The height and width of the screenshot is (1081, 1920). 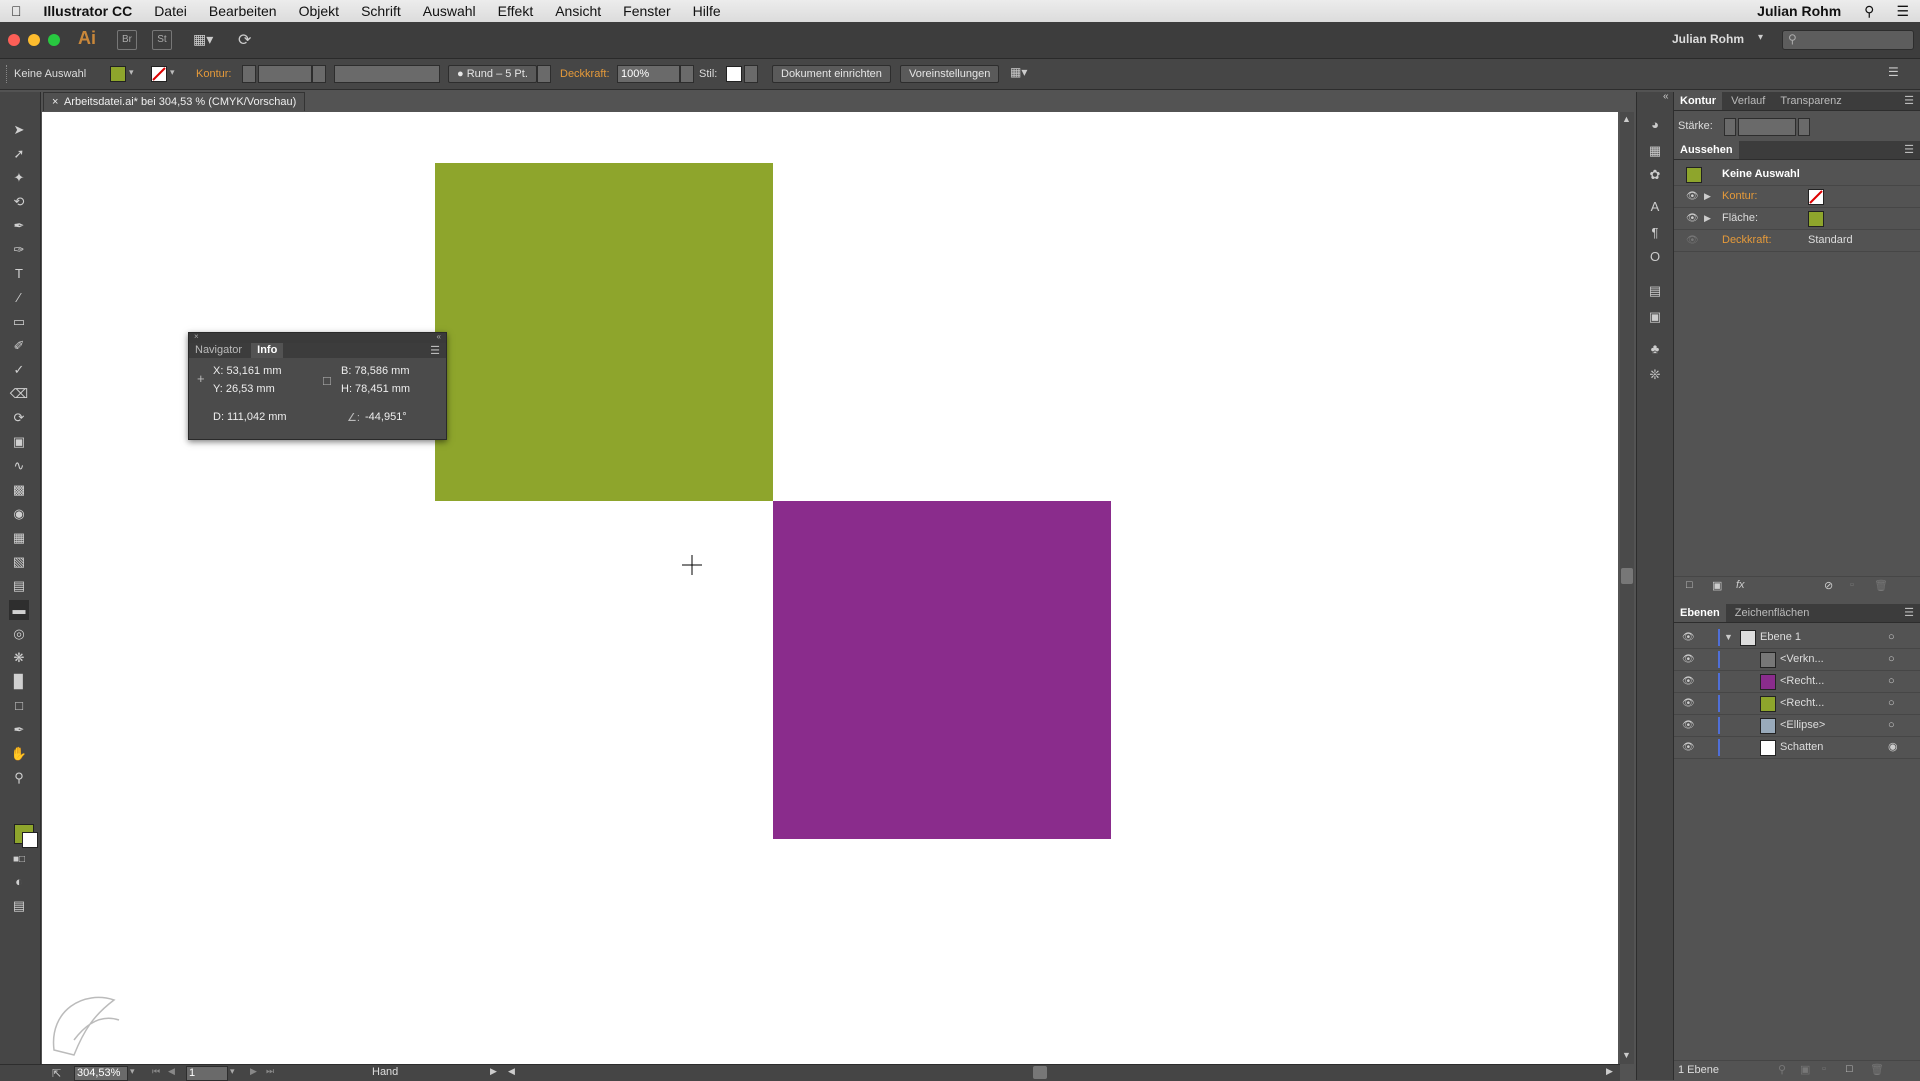 What do you see at coordinates (19, 346) in the screenshot?
I see `paintbrush-tool-icon: ✐` at bounding box center [19, 346].